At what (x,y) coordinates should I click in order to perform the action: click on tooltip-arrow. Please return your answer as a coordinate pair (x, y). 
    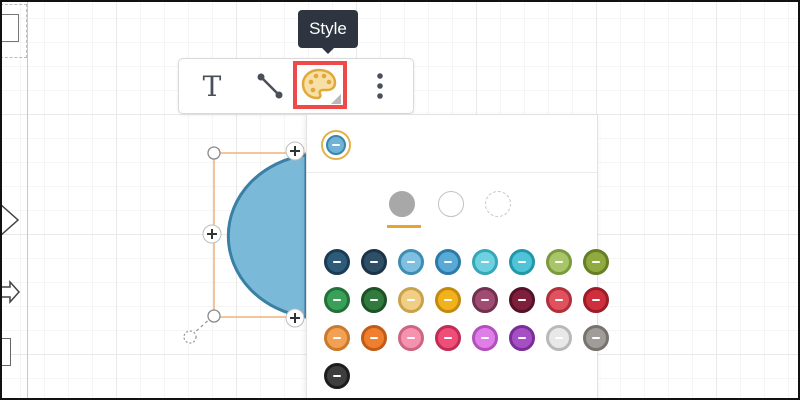
    Looking at the image, I should click on (328, 50).